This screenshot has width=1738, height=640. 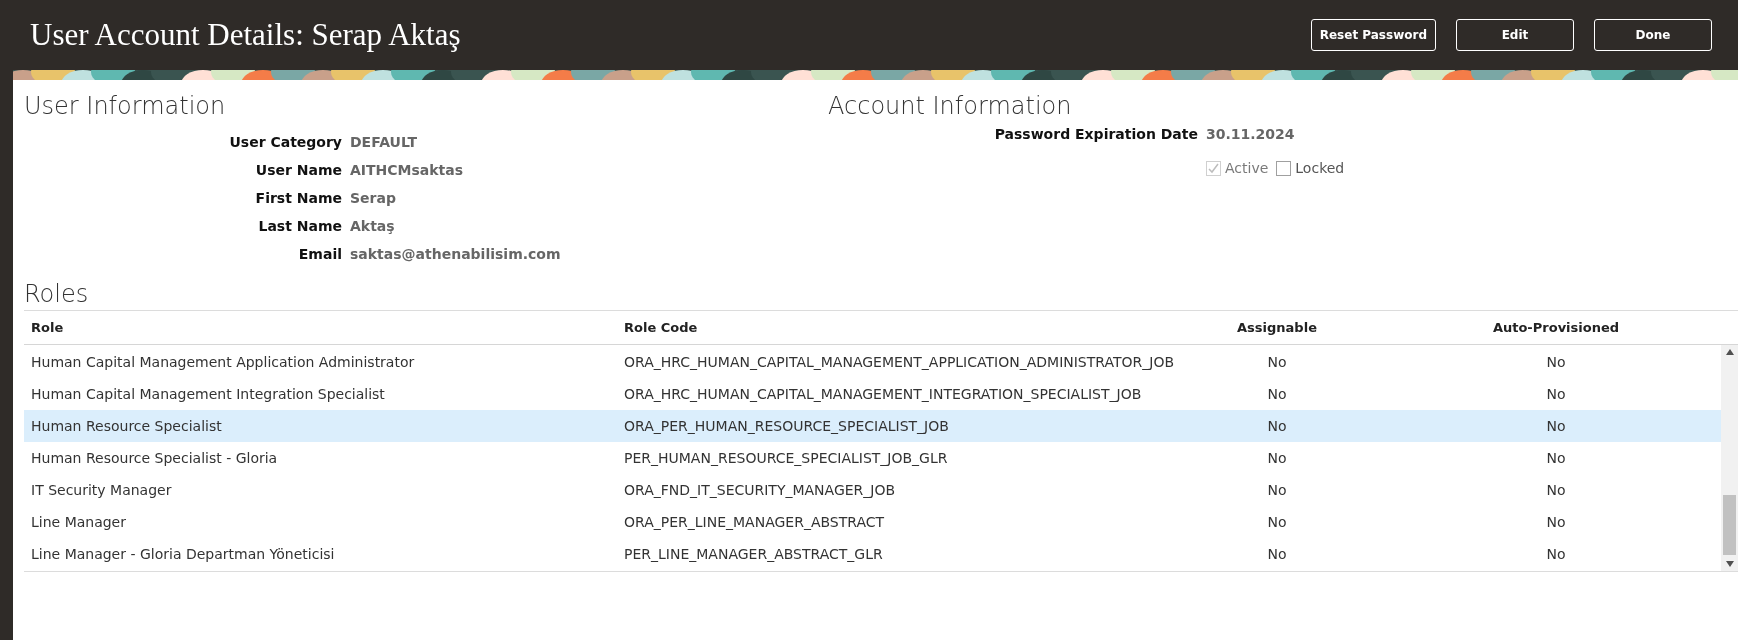 What do you see at coordinates (1284, 168) in the screenshot?
I see `checkbox` at bounding box center [1284, 168].